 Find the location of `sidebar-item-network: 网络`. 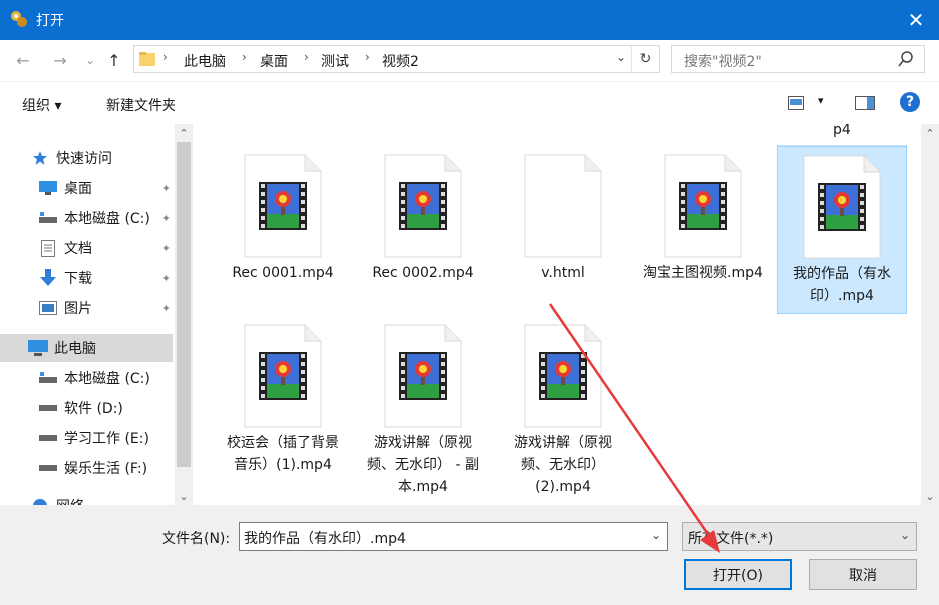

sidebar-item-network: 网络 is located at coordinates (57, 498).